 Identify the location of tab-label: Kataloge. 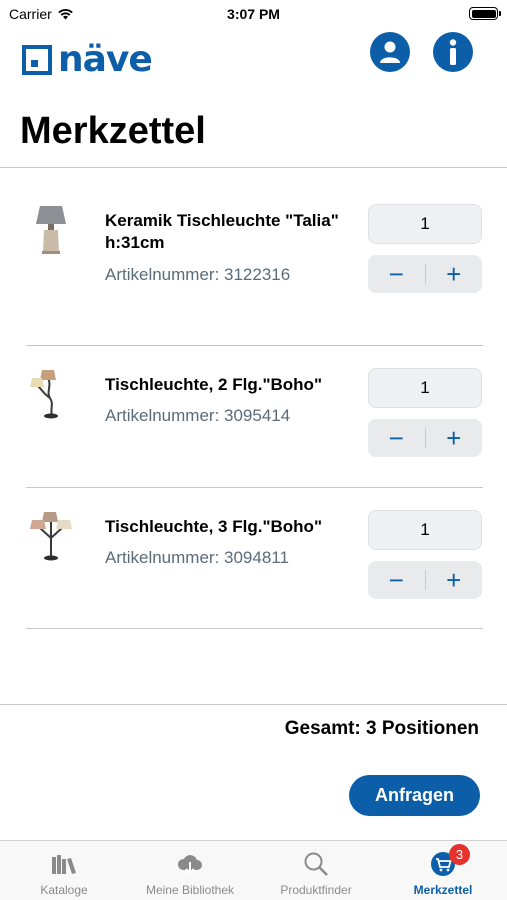
(64, 890).